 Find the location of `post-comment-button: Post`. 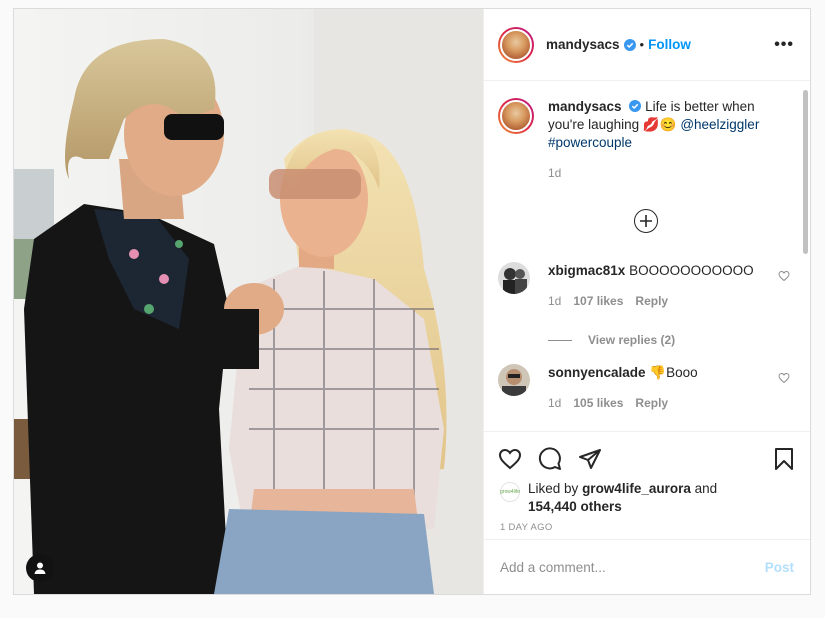

post-comment-button: Post is located at coordinates (779, 567).